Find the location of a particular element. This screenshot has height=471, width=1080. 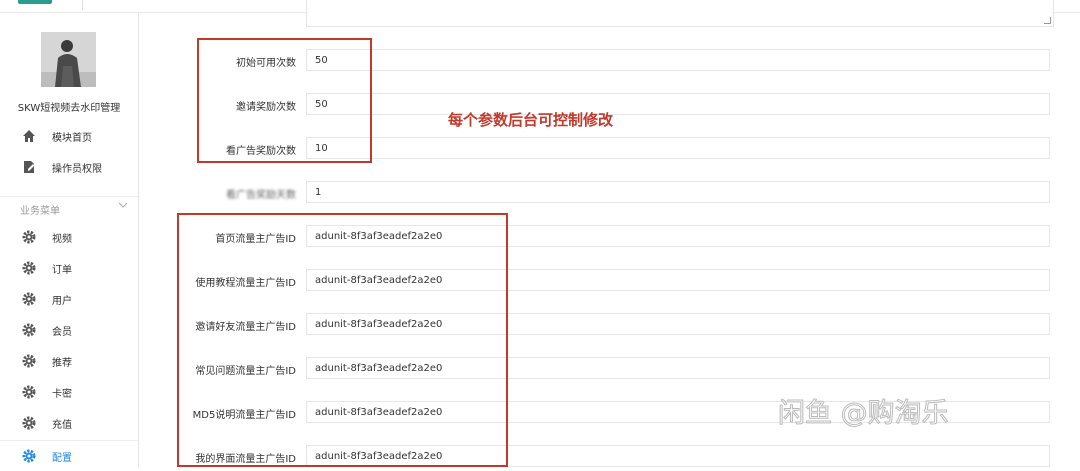

chevron-down-icon is located at coordinates (123, 206).